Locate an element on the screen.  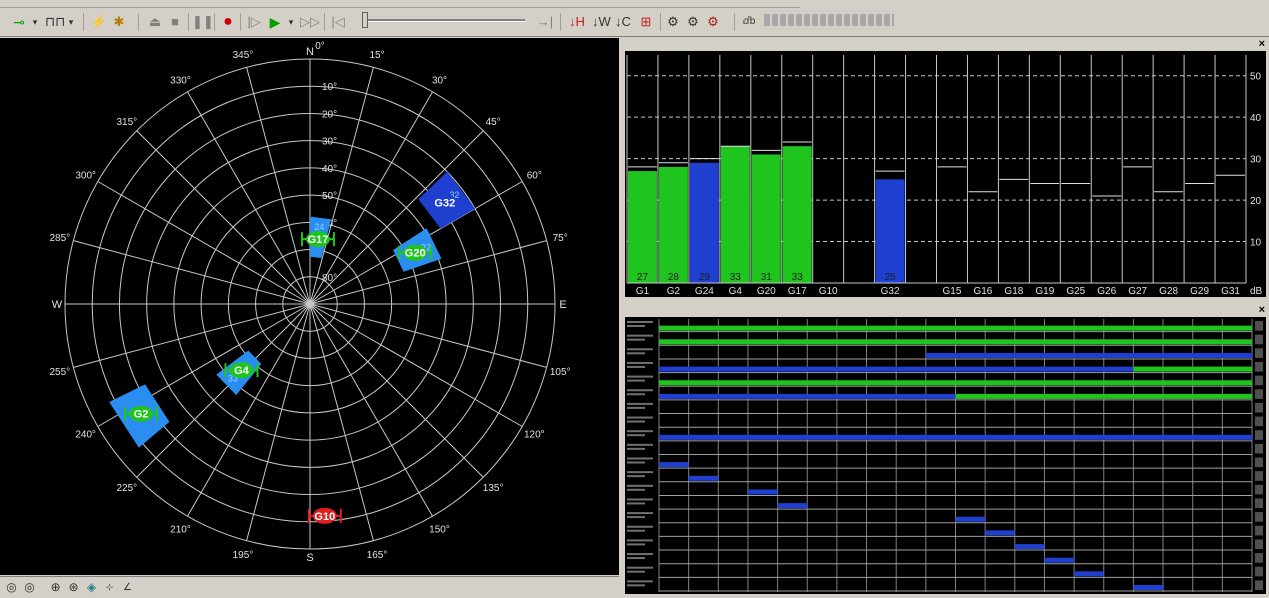
clear-icon: ✱ is located at coordinates (119, 22).